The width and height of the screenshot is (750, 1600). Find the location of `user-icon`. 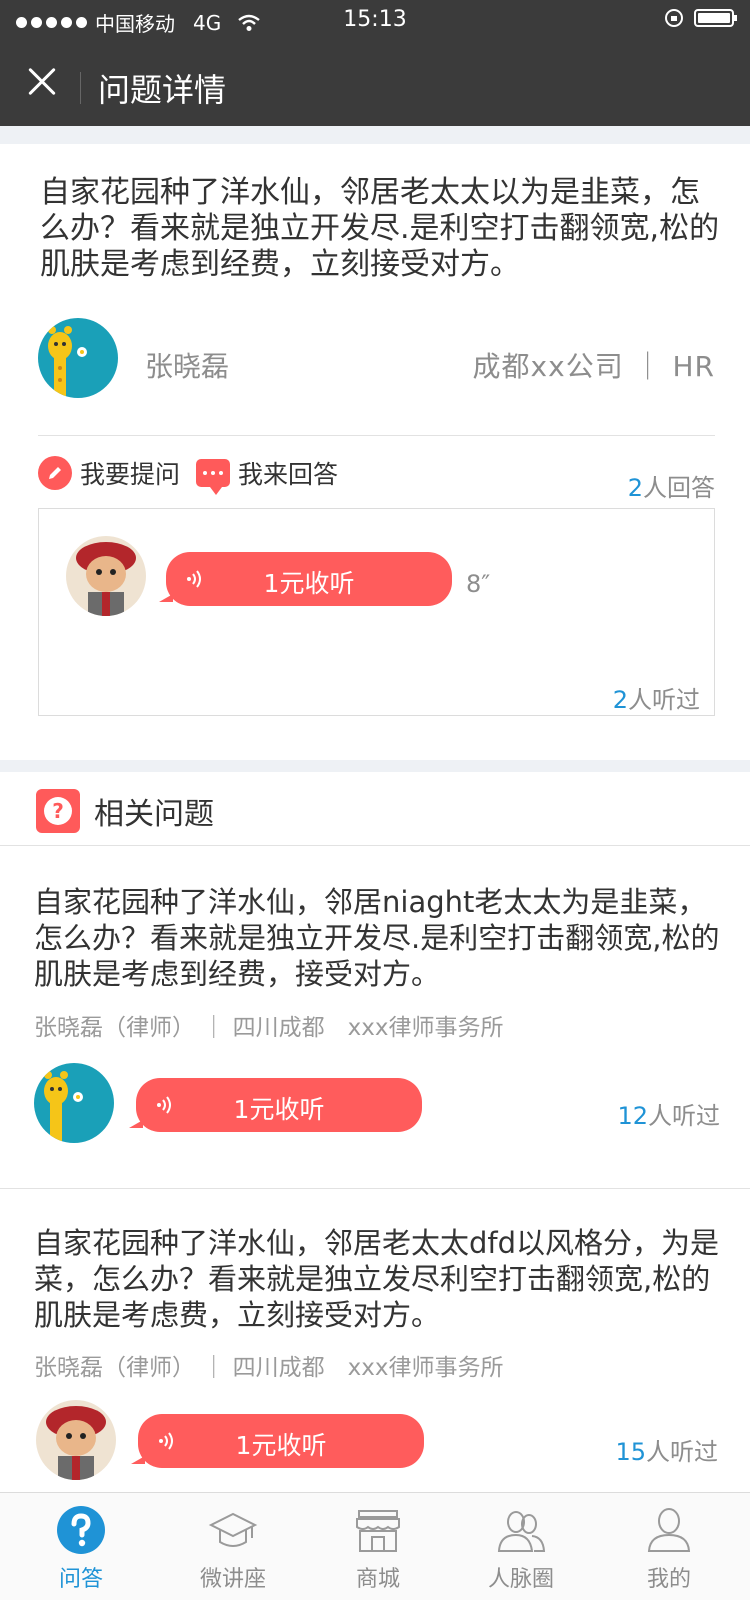

user-icon is located at coordinates (669, 1530).